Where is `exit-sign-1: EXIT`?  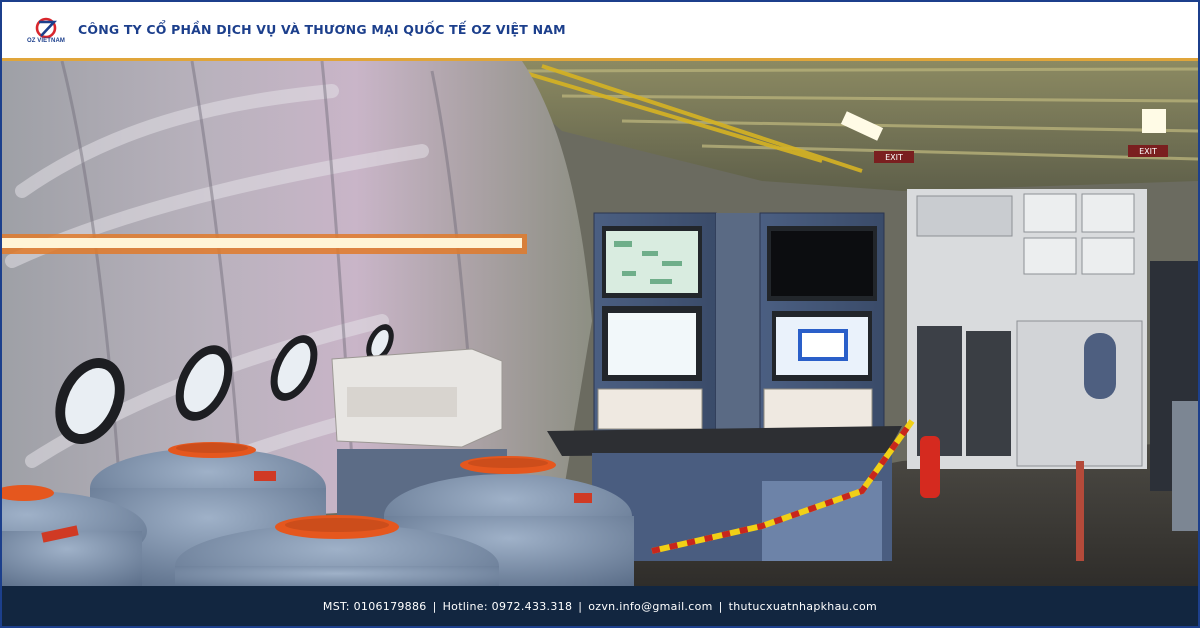
exit-sign-1: EXIT is located at coordinates (894, 157).